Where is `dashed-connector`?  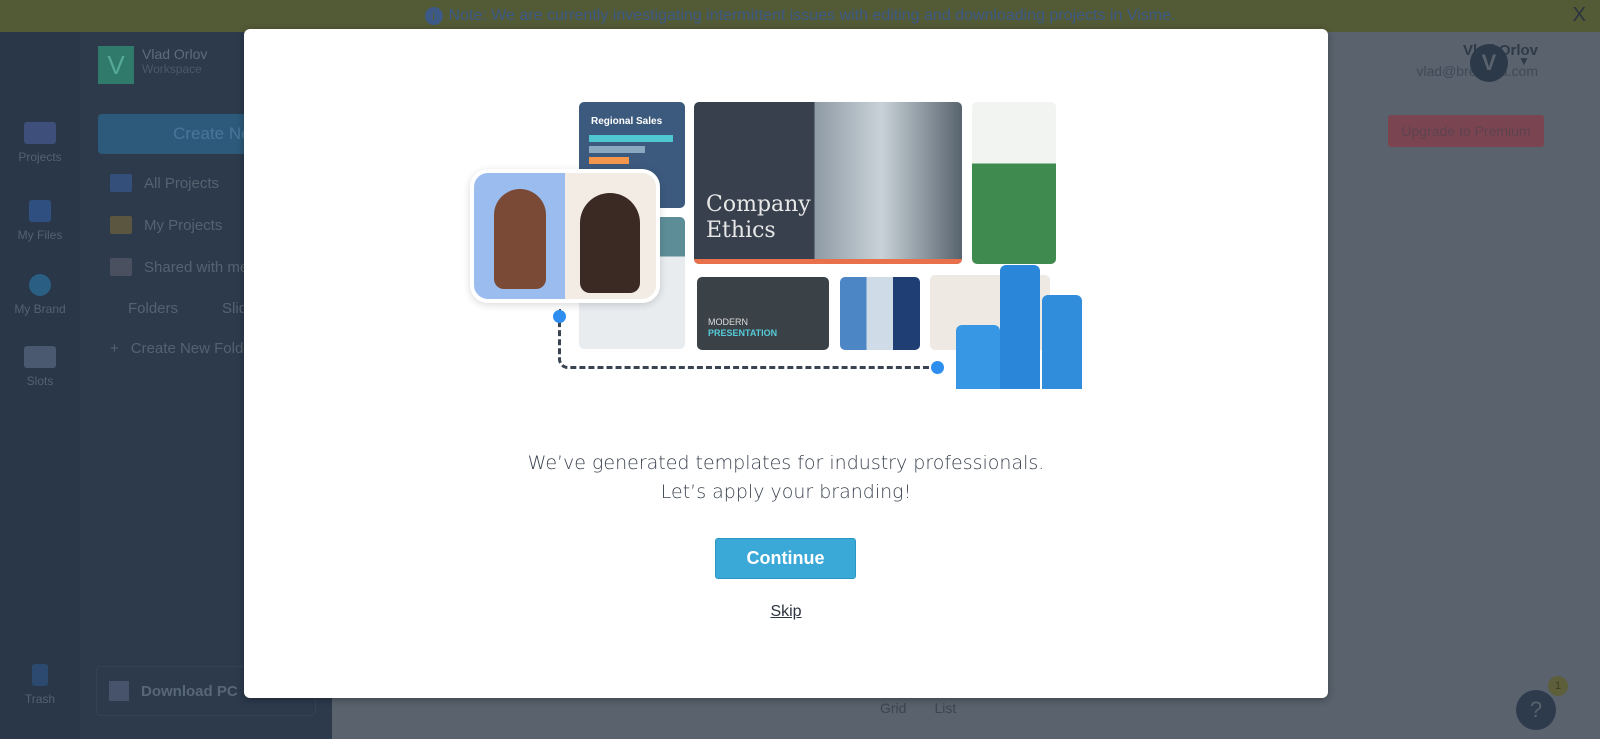 dashed-connector is located at coordinates (747, 339).